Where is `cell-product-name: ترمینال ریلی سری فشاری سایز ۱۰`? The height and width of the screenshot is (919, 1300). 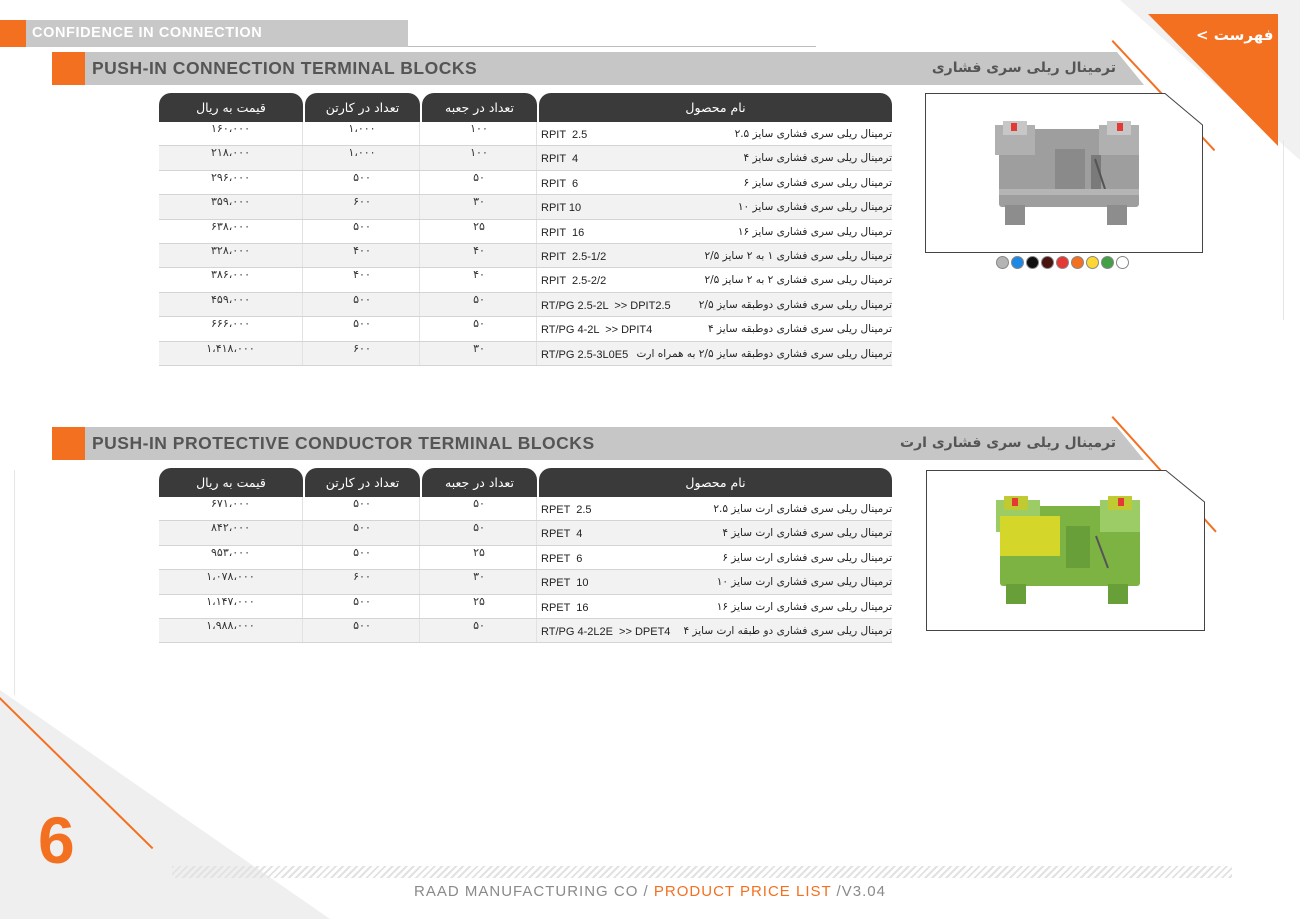 cell-product-name: ترمینال ریلی سری فشاری سایز ۱۰ is located at coordinates (814, 207).